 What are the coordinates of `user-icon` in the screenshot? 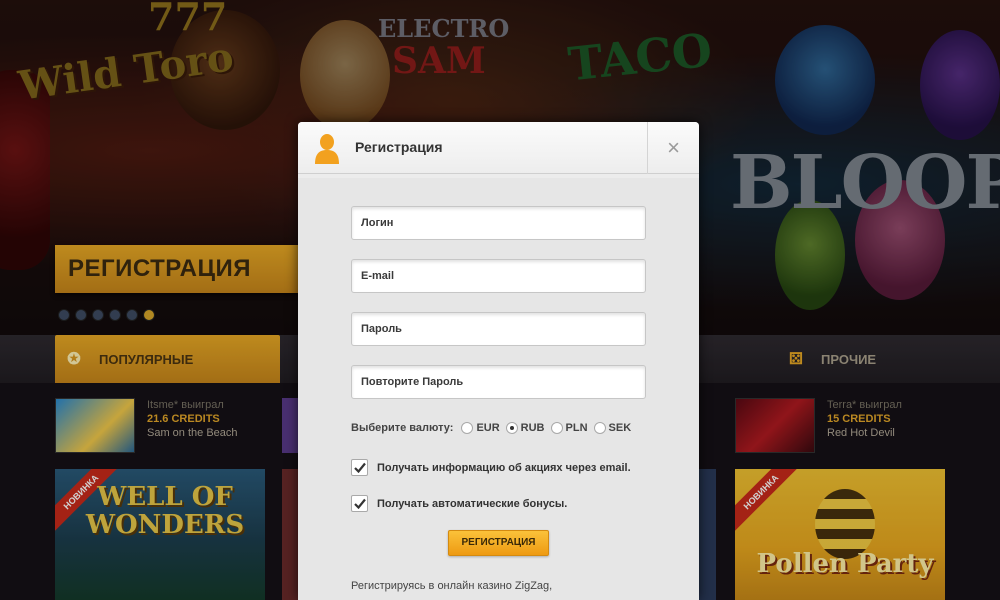 It's located at (327, 149).